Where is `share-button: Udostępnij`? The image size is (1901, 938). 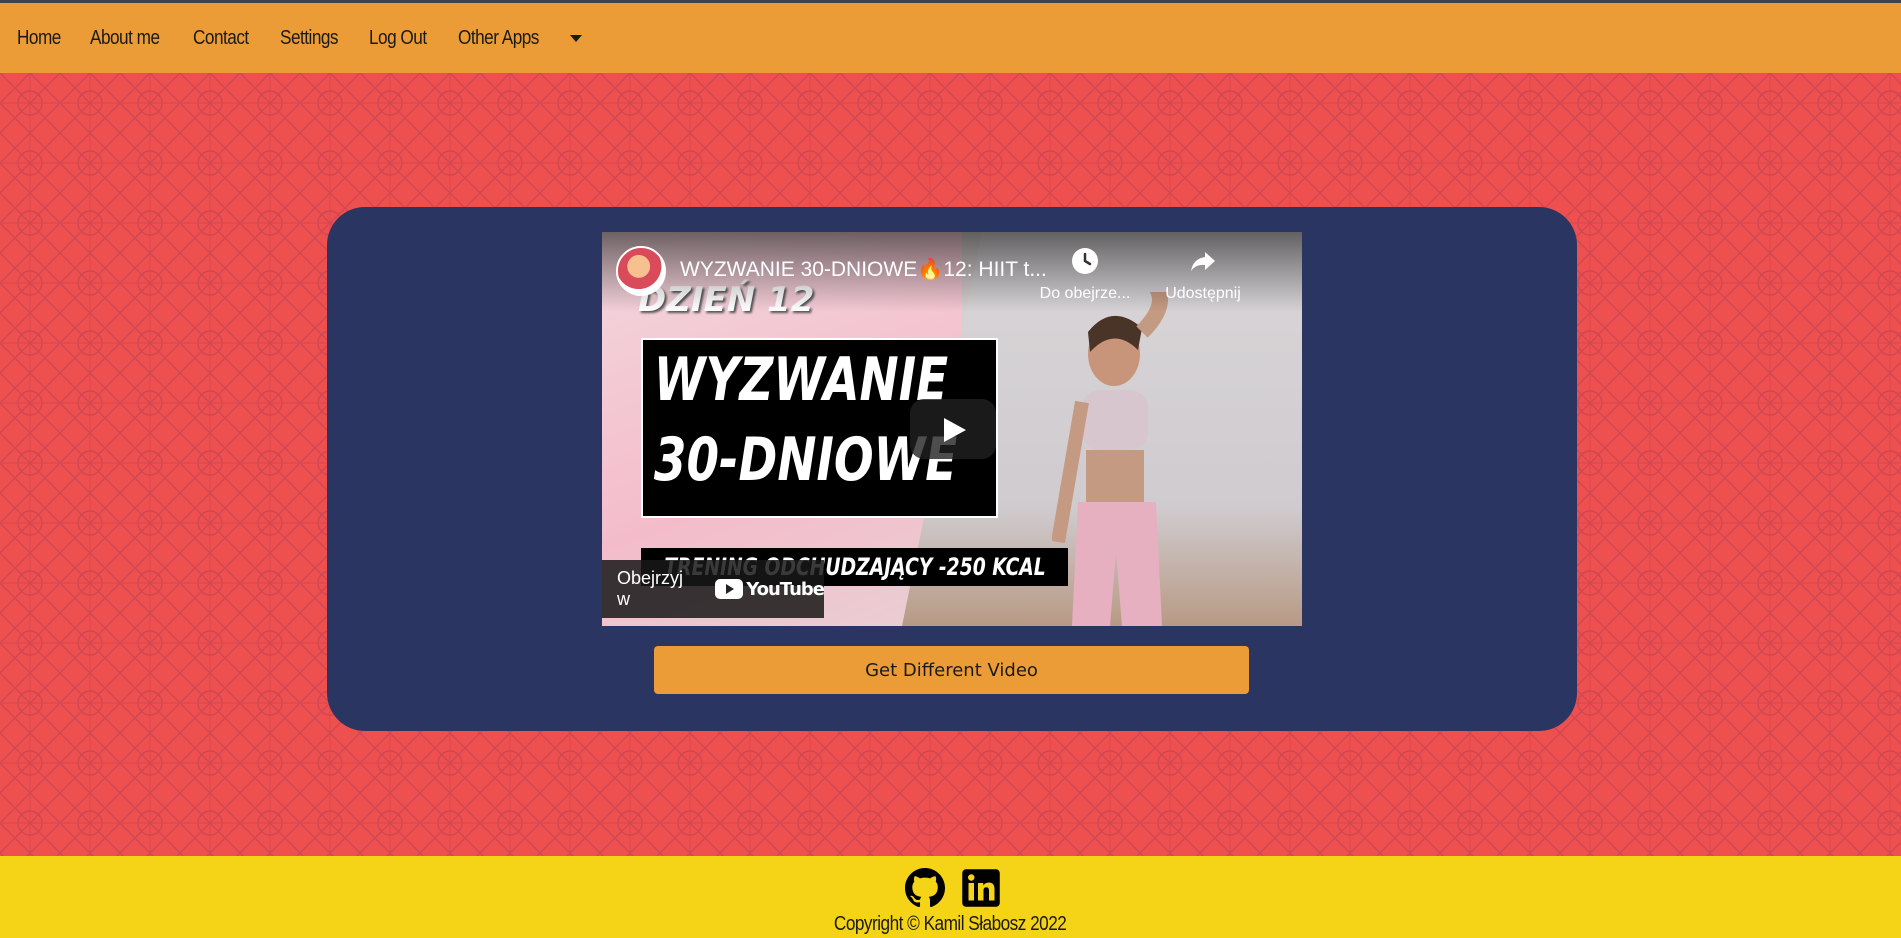
share-button: Udostępnij is located at coordinates (1203, 274).